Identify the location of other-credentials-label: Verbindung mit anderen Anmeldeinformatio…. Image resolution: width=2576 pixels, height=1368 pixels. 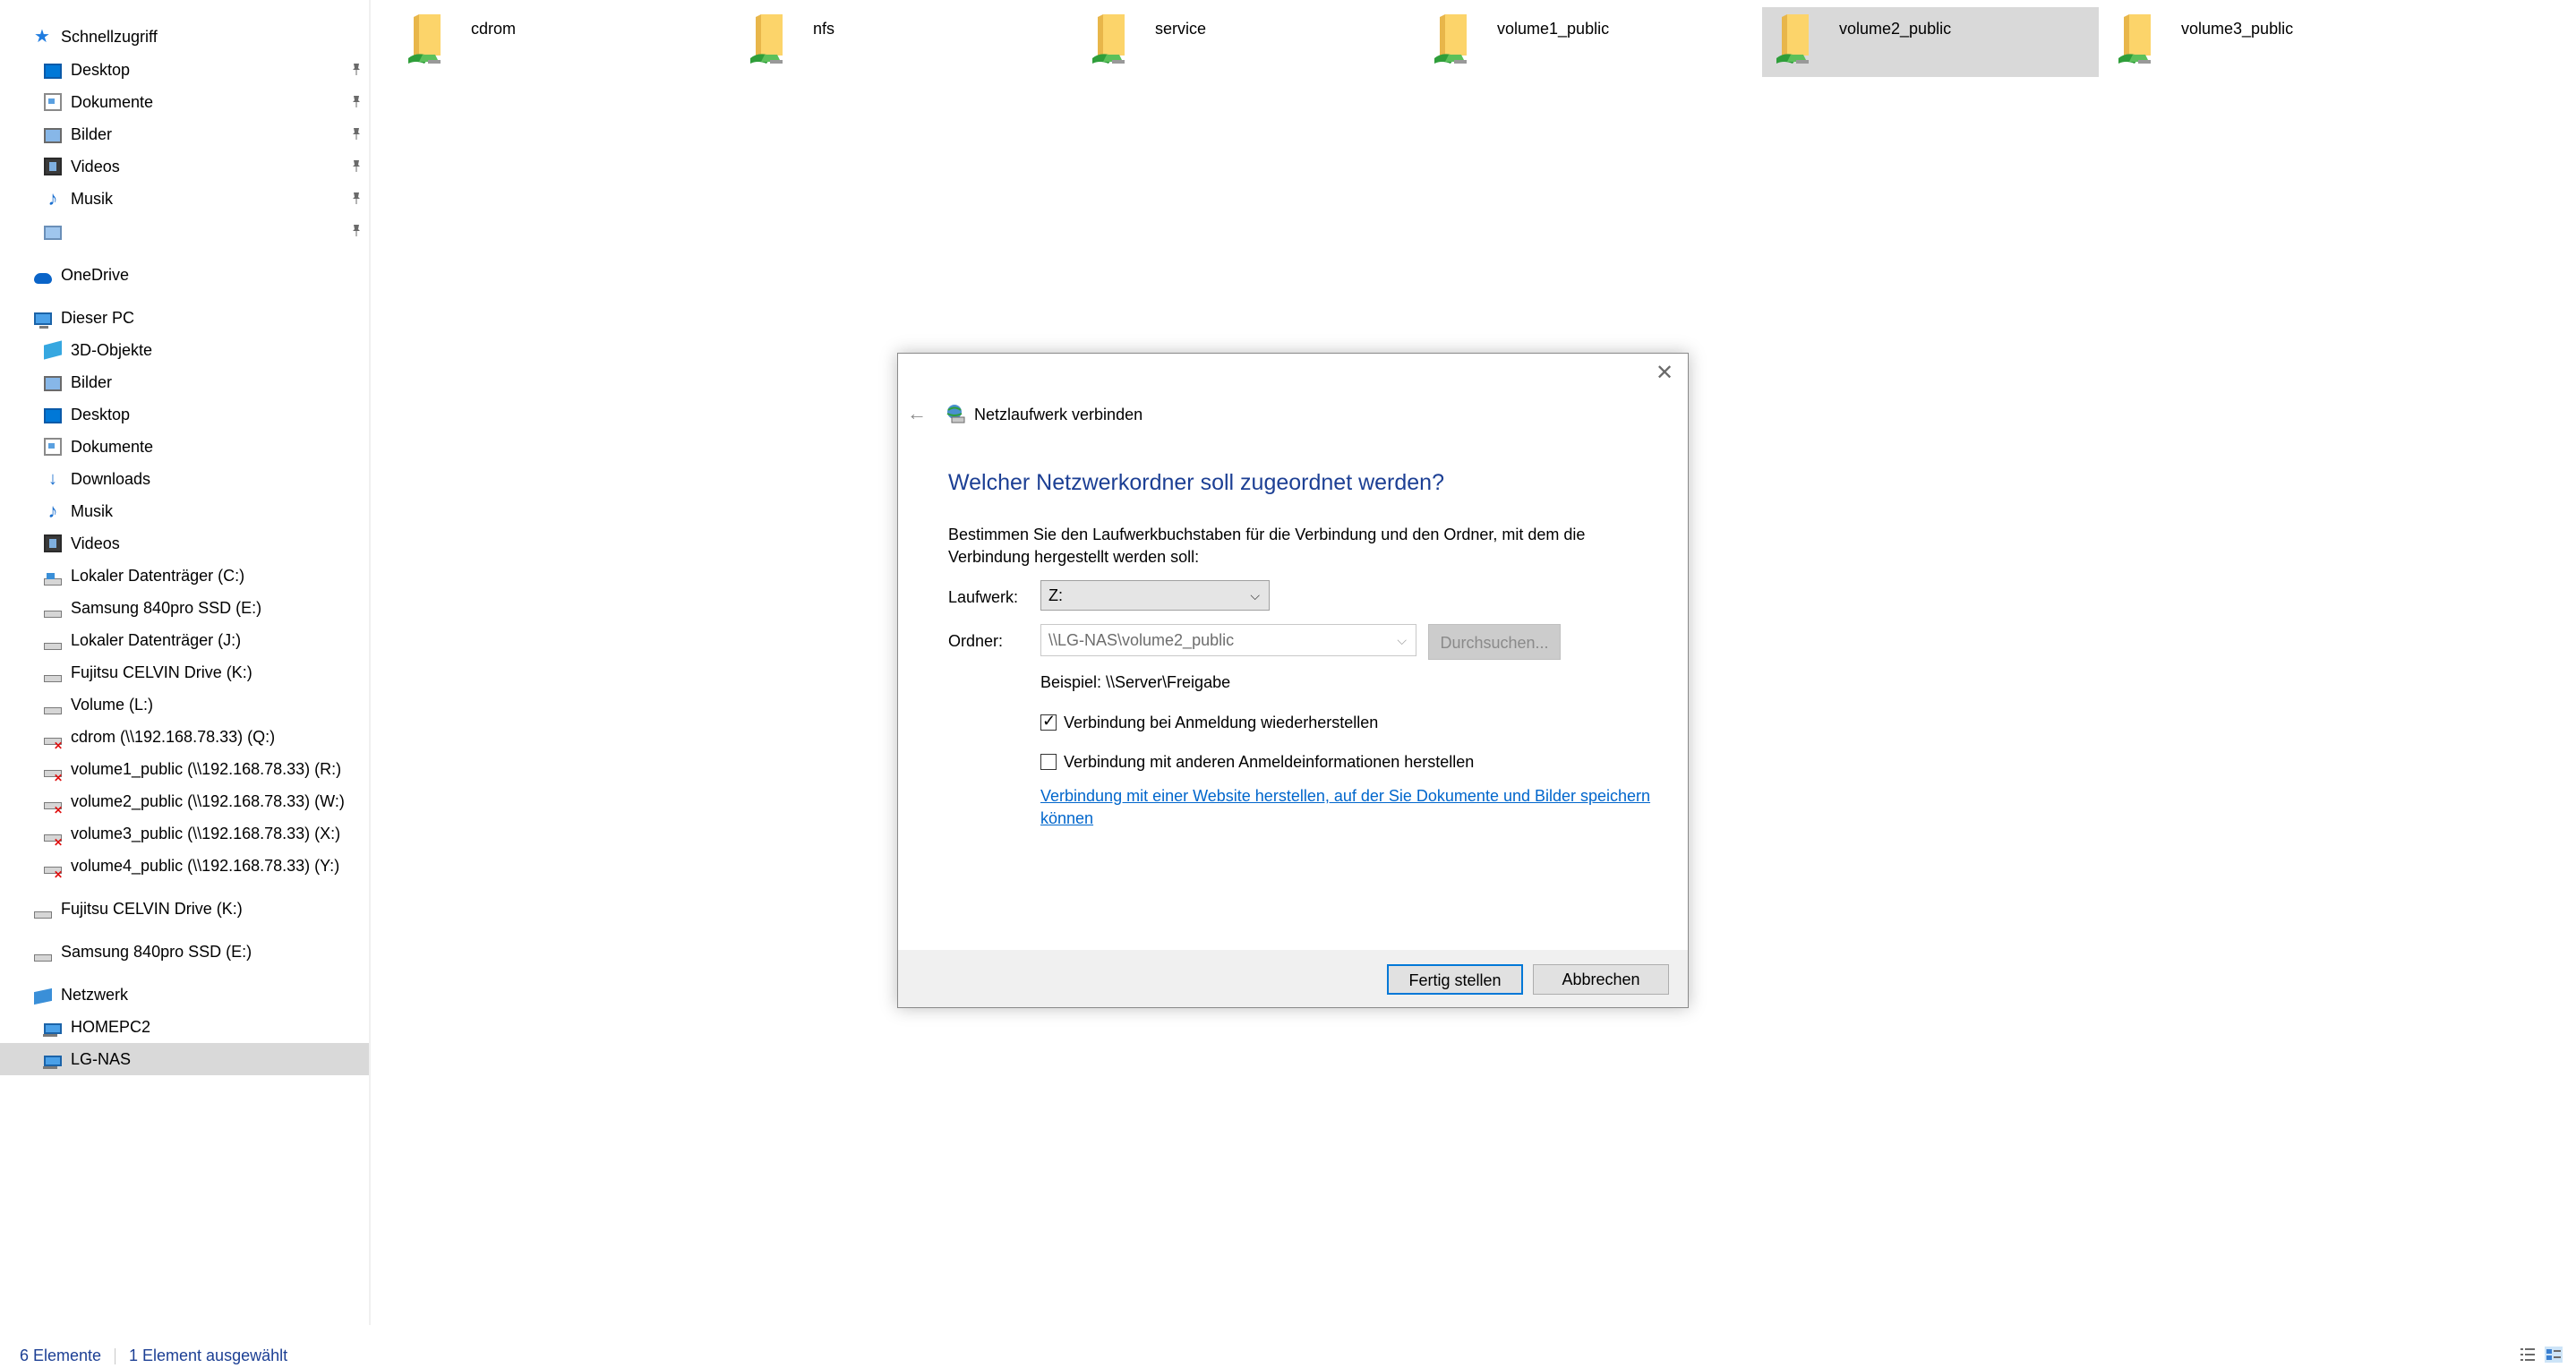
(1269, 761).